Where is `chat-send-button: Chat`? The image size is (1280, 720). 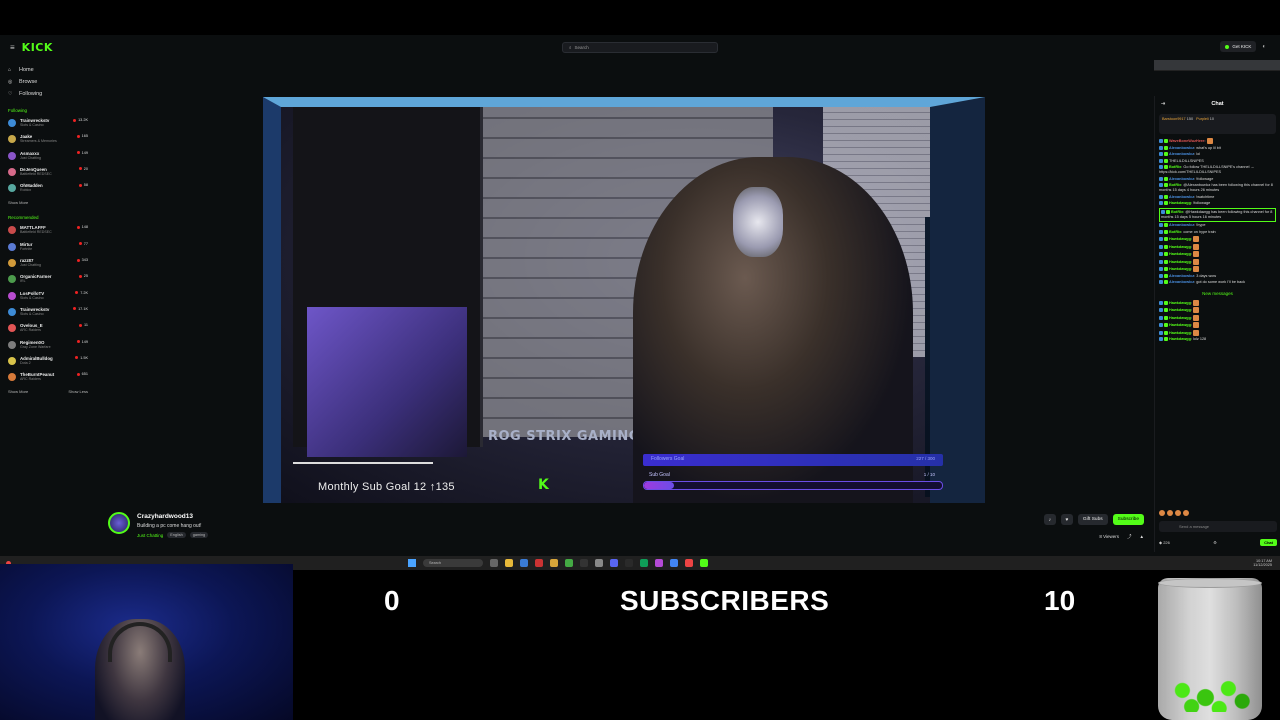
chat-send-button: Chat is located at coordinates (1268, 542).